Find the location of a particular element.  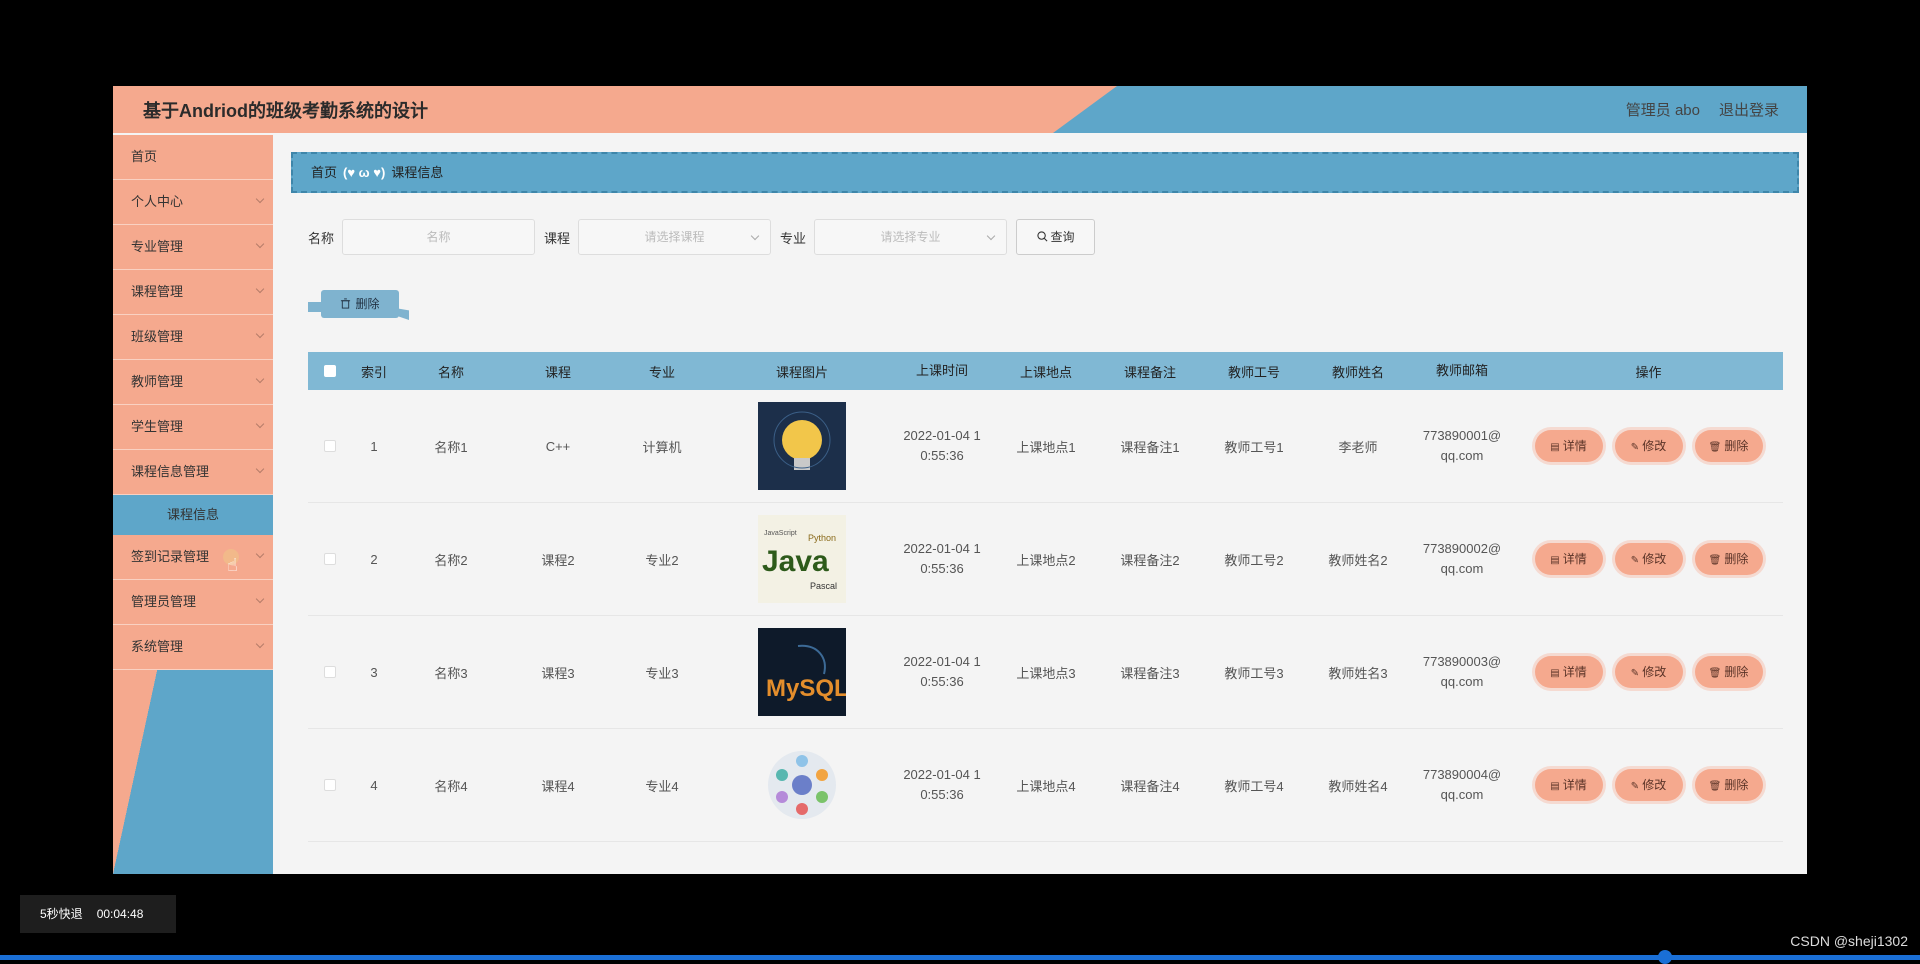

search-bar: 名称 名称 课程 请选择课程 专业 请选择专业 查询 is located at coordinates (702, 237).